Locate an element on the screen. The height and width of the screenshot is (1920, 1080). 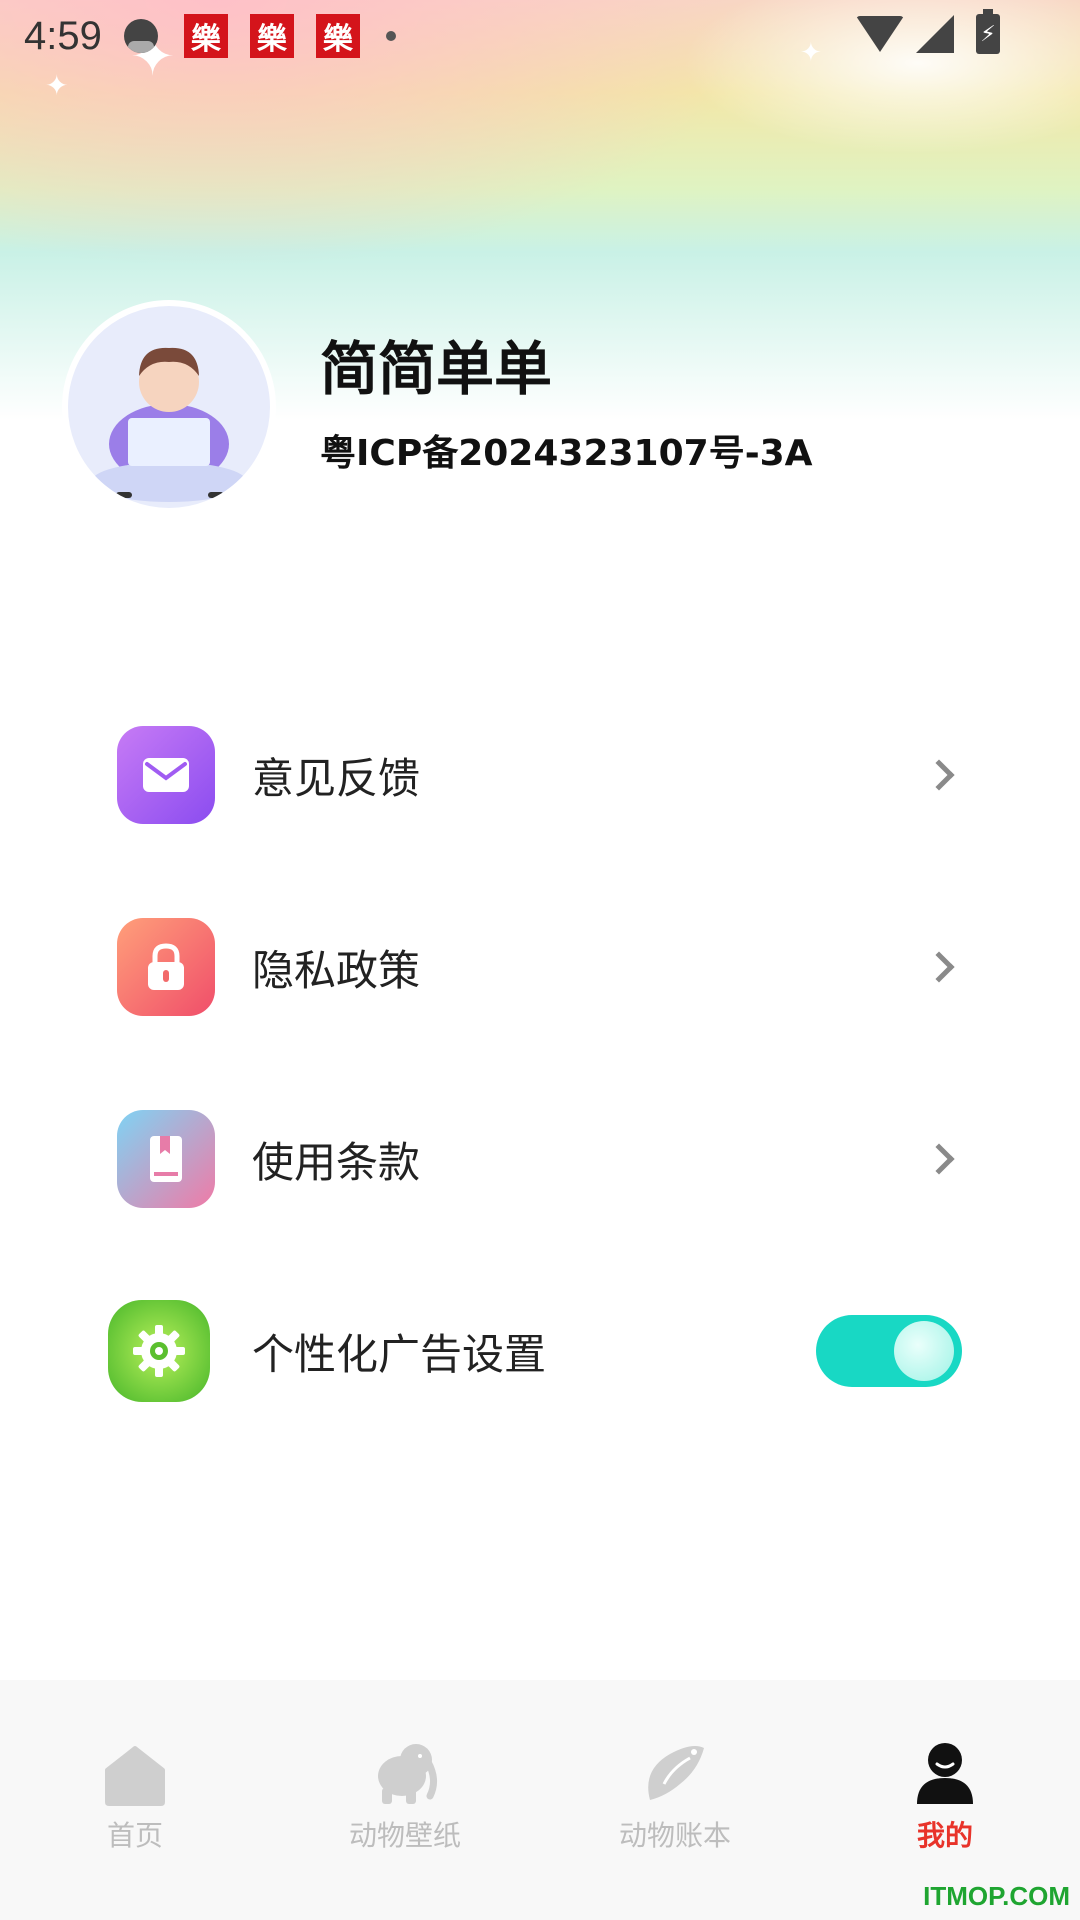
person-icon is located at coordinates (945, 1773).